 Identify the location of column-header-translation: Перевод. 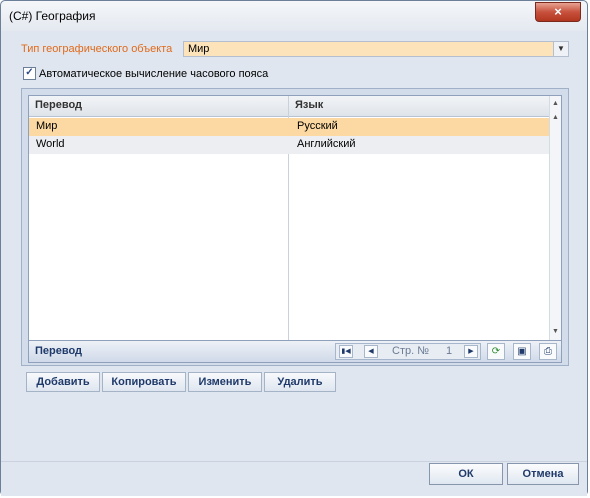
(58, 105).